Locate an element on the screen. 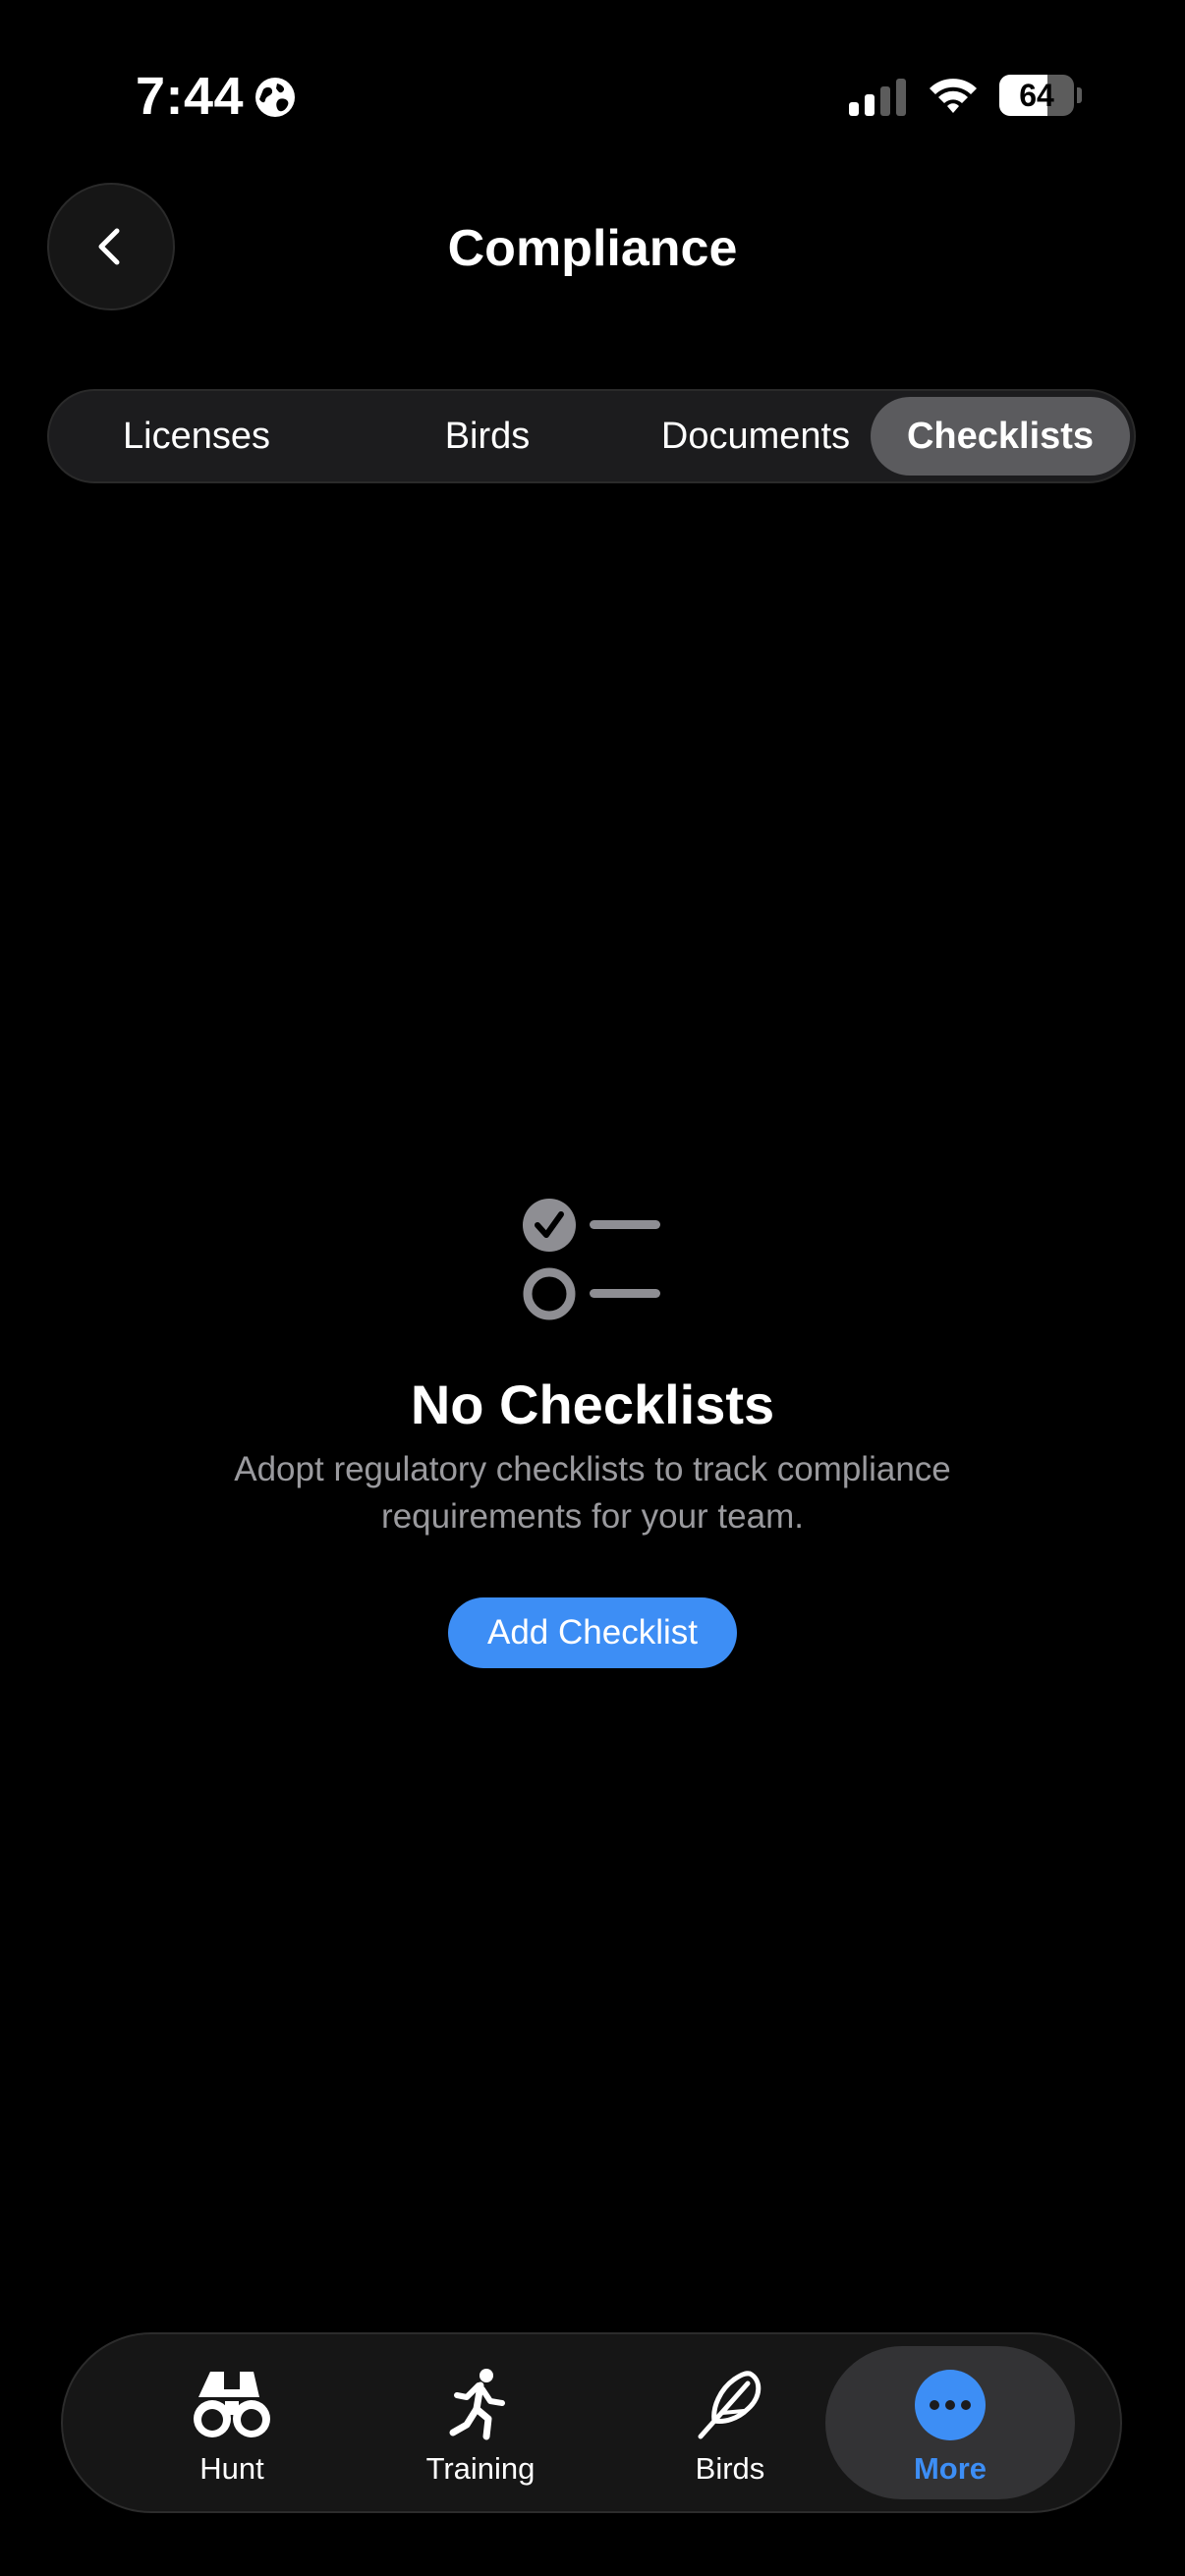  feather-icon is located at coordinates (730, 2405).